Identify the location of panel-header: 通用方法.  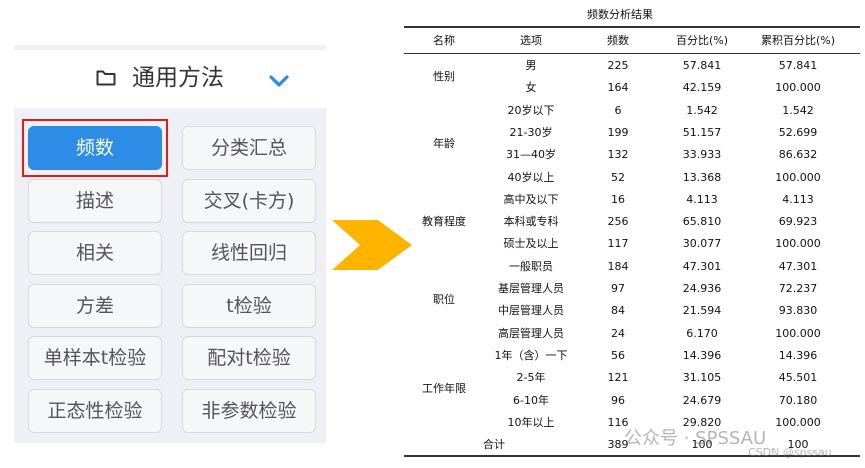
(170, 79).